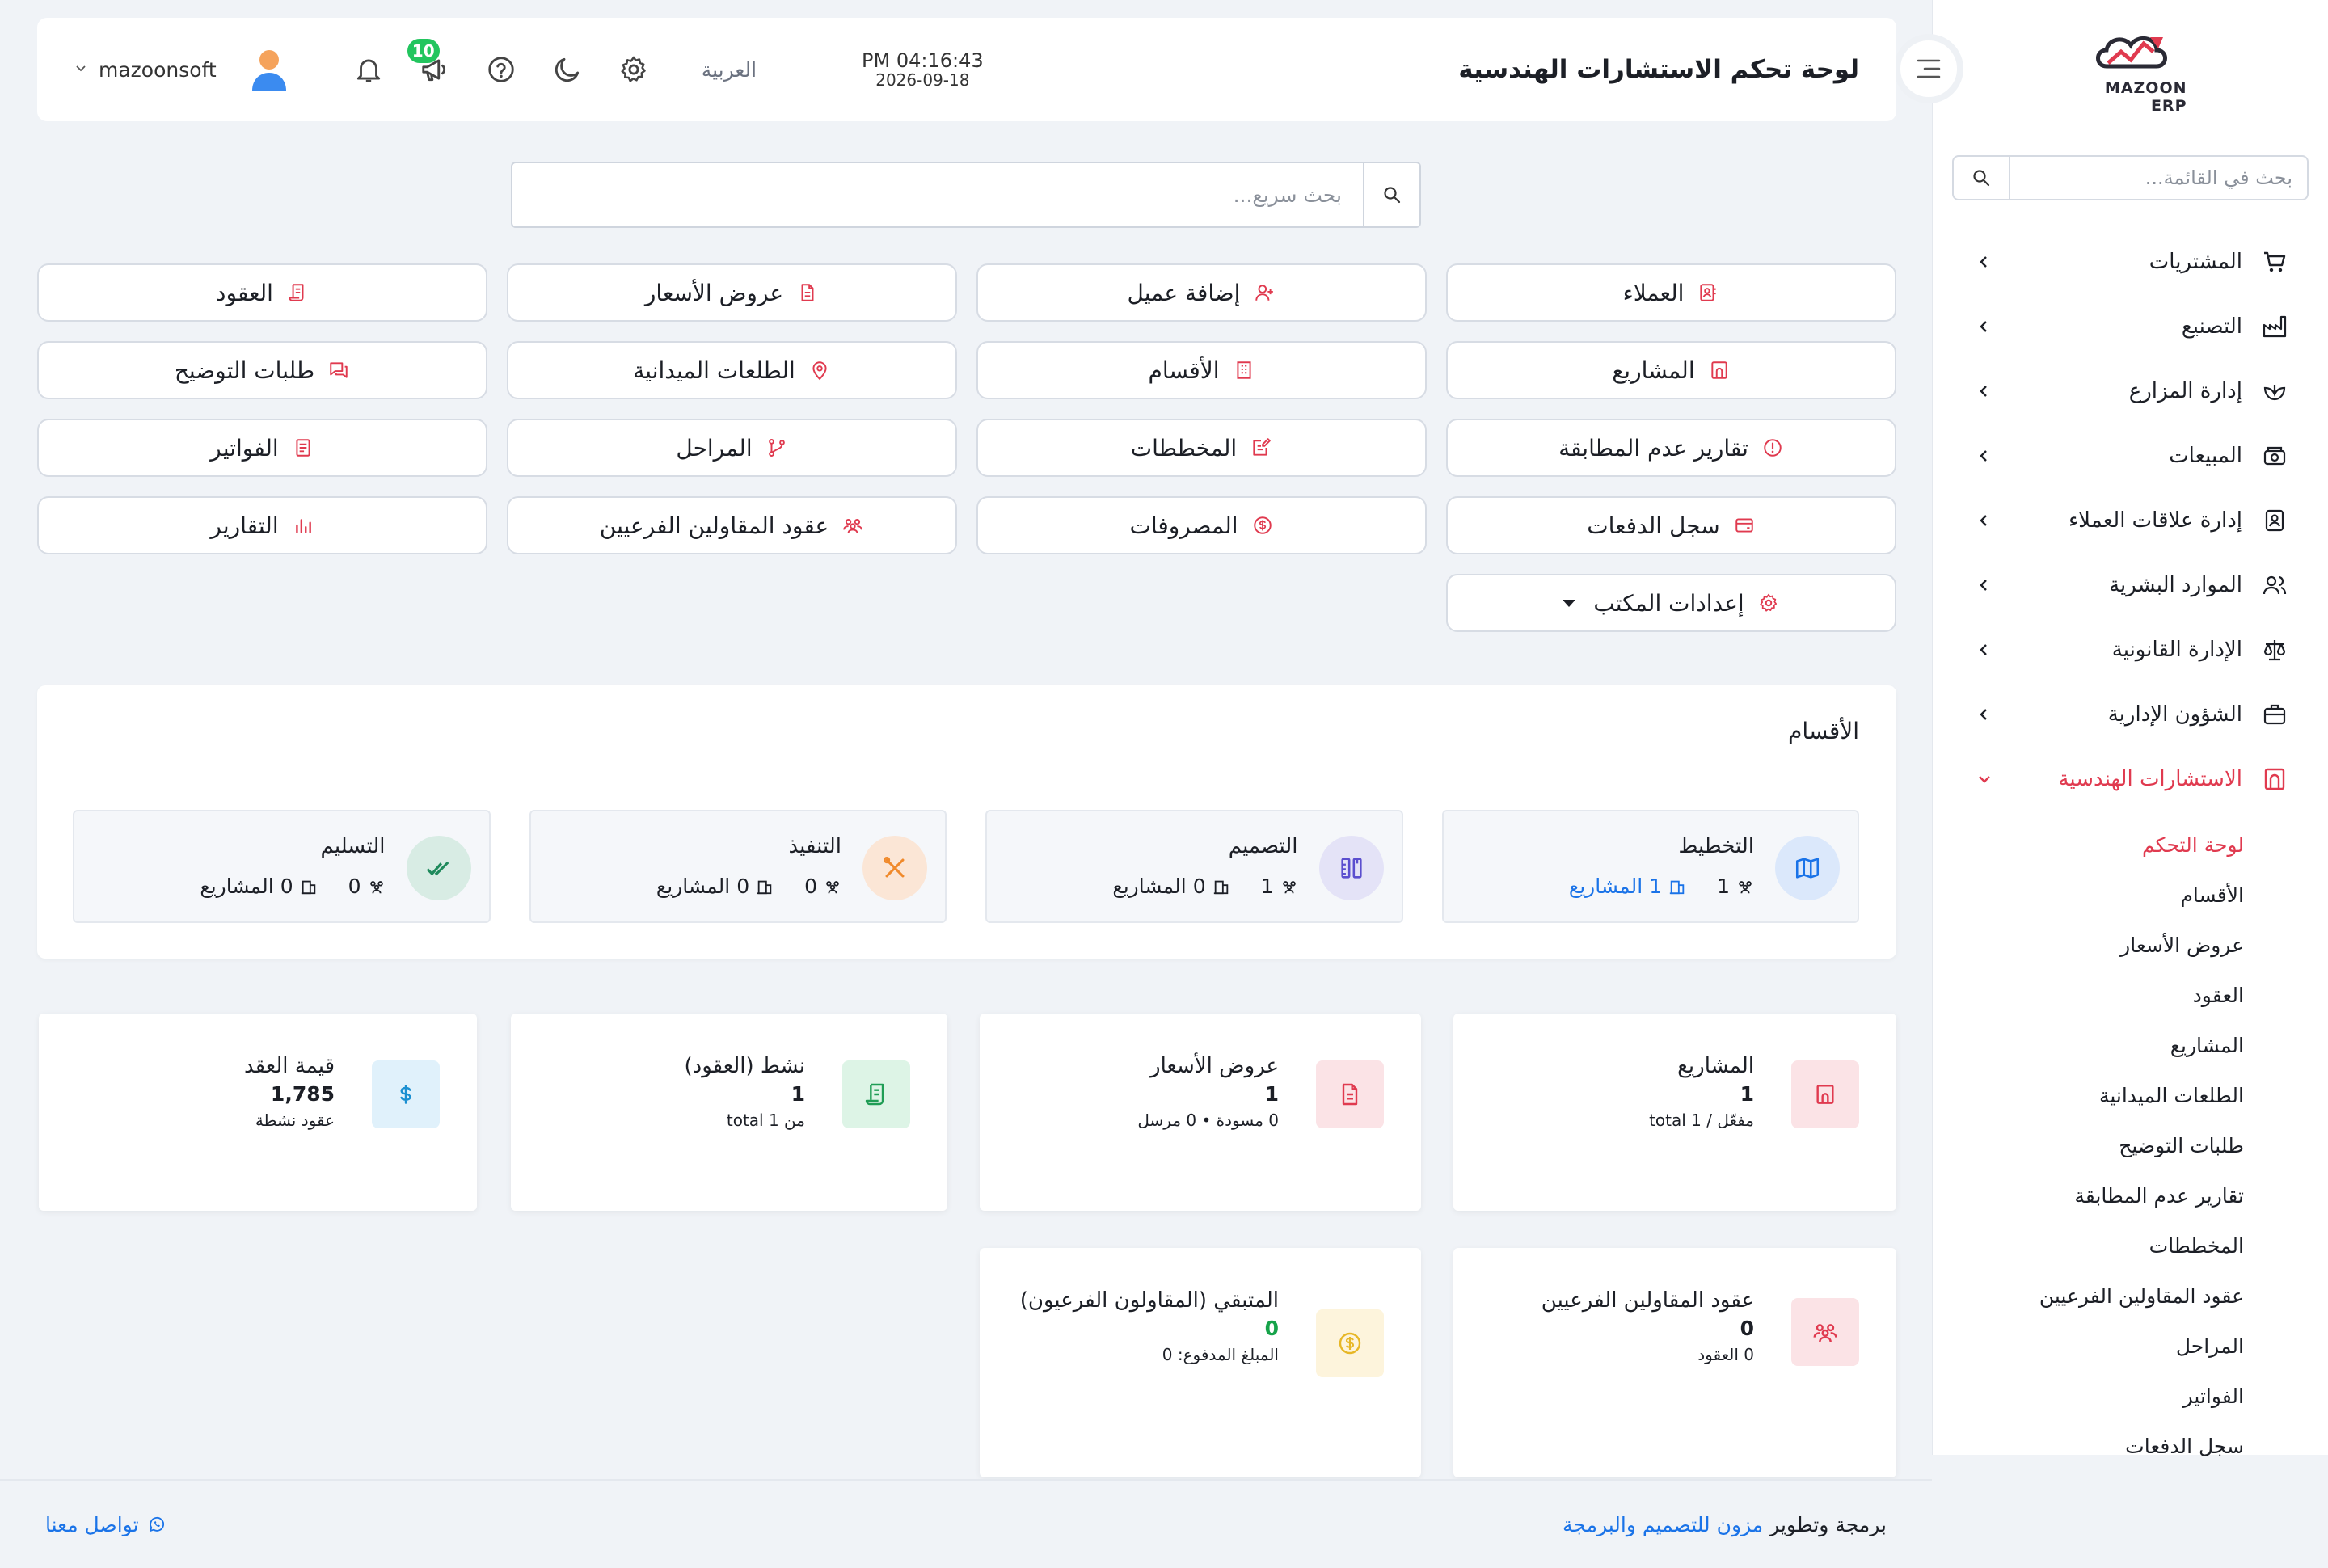 The width and height of the screenshot is (2328, 1568). I want to click on department-execution: التنفيذ 0 0 المشاريع, so click(738, 867).